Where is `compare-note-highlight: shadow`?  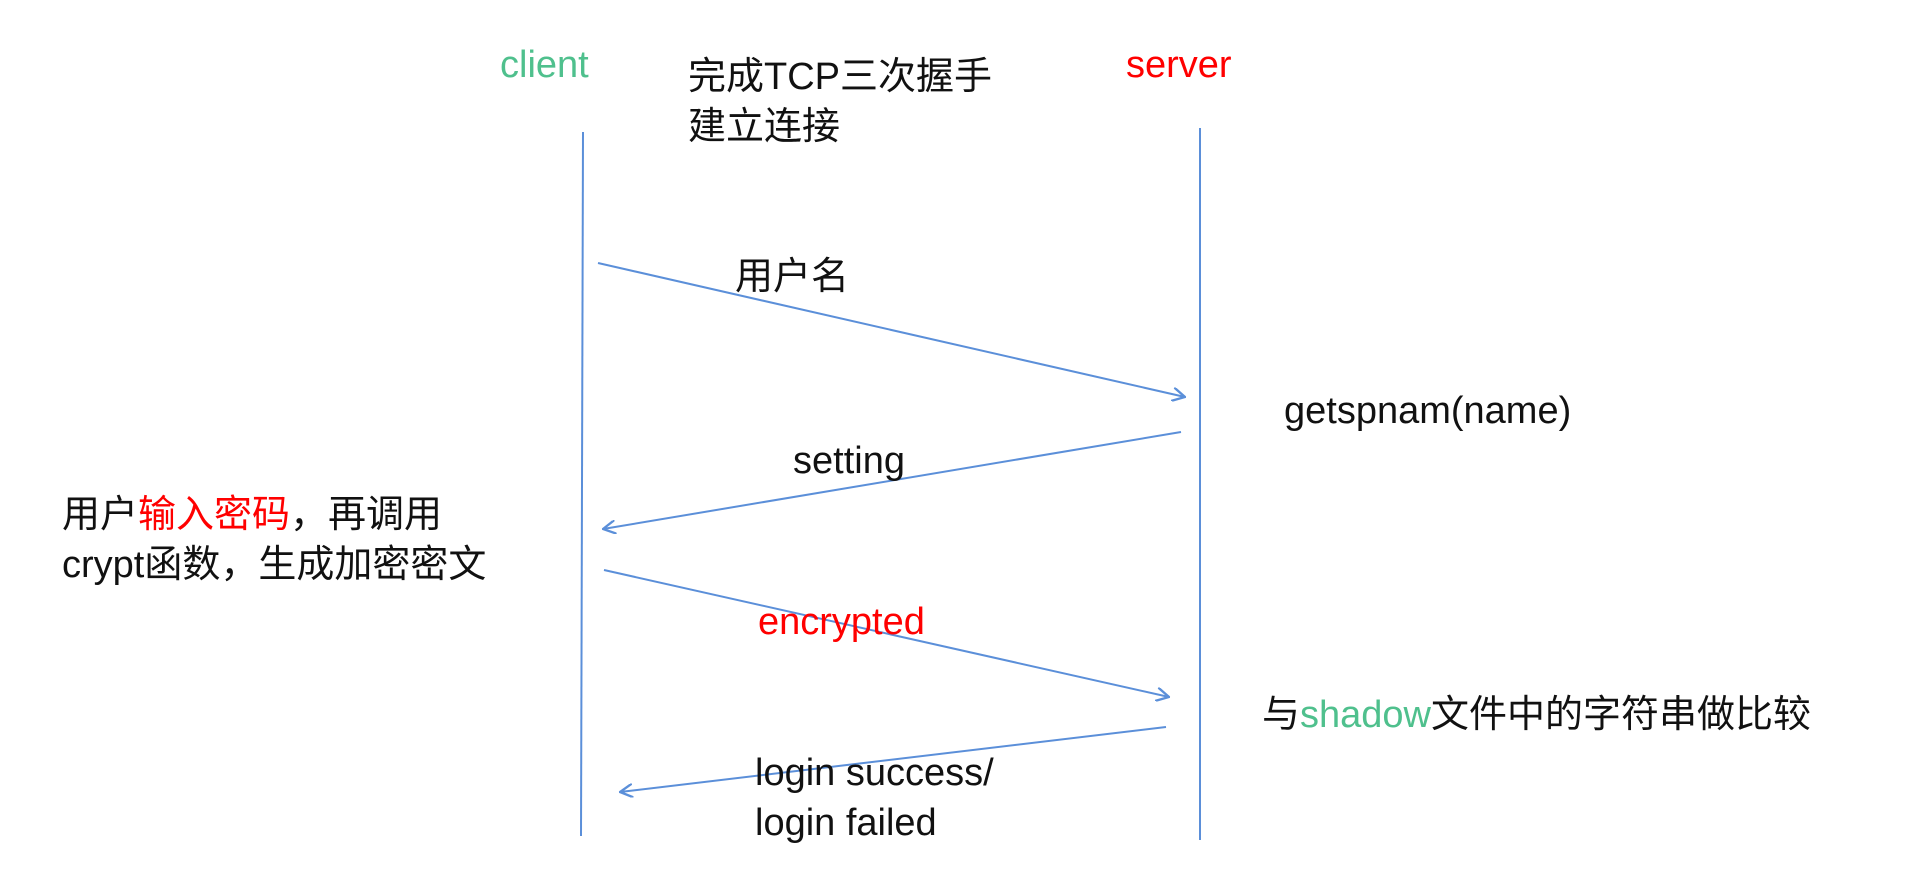
compare-note-highlight: shadow is located at coordinates (1365, 715).